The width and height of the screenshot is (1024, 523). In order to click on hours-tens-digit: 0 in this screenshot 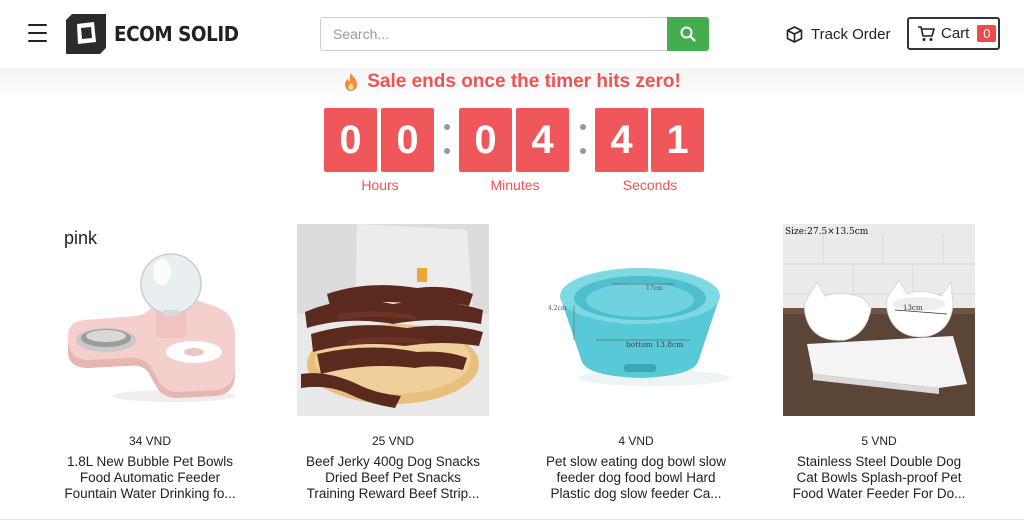, I will do `click(350, 140)`.